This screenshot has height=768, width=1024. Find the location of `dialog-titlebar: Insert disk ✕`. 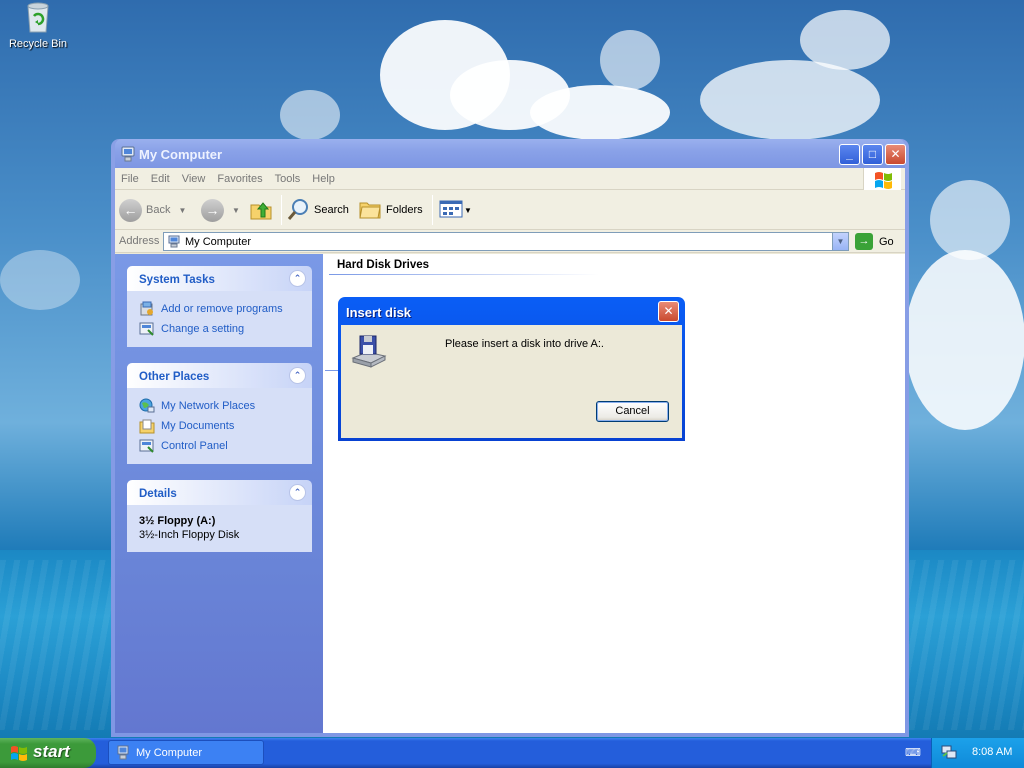

dialog-titlebar: Insert disk ✕ is located at coordinates (511, 311).